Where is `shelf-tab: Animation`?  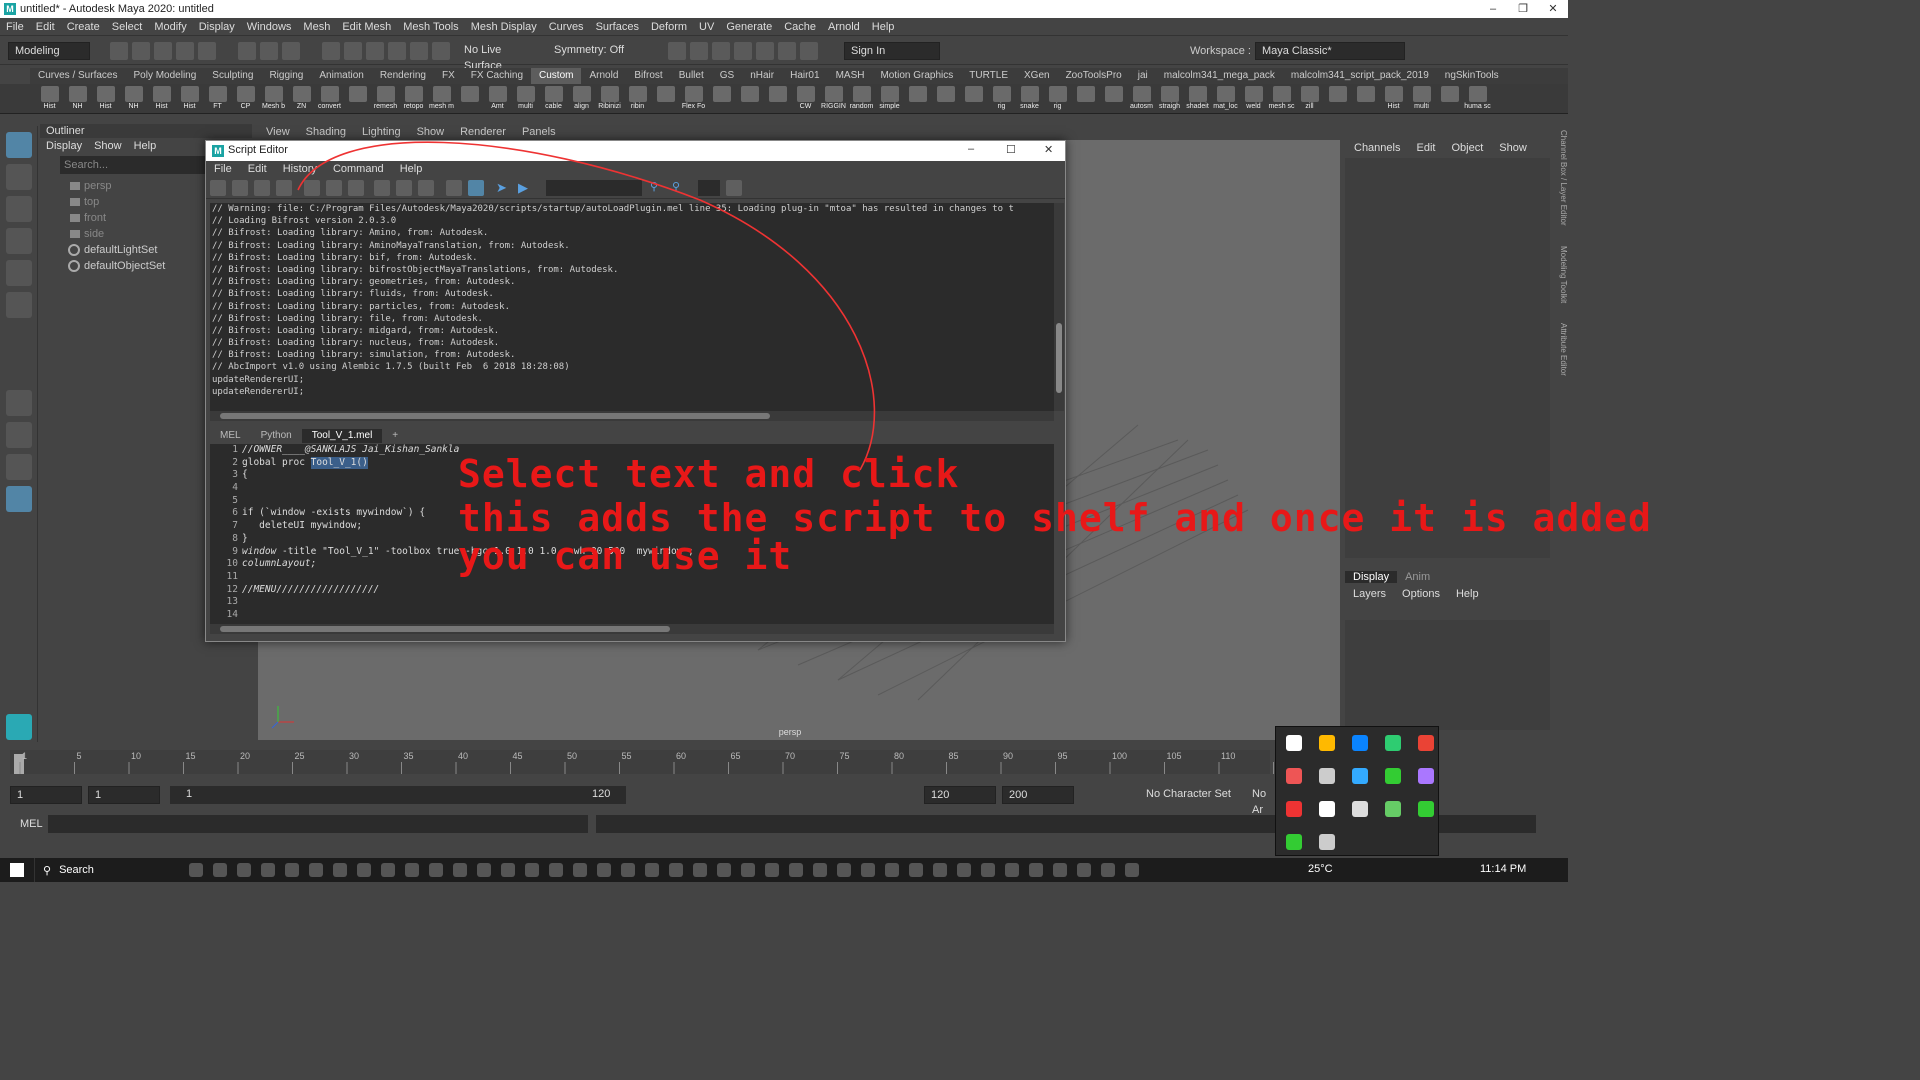
shelf-tab: Animation is located at coordinates (341, 76).